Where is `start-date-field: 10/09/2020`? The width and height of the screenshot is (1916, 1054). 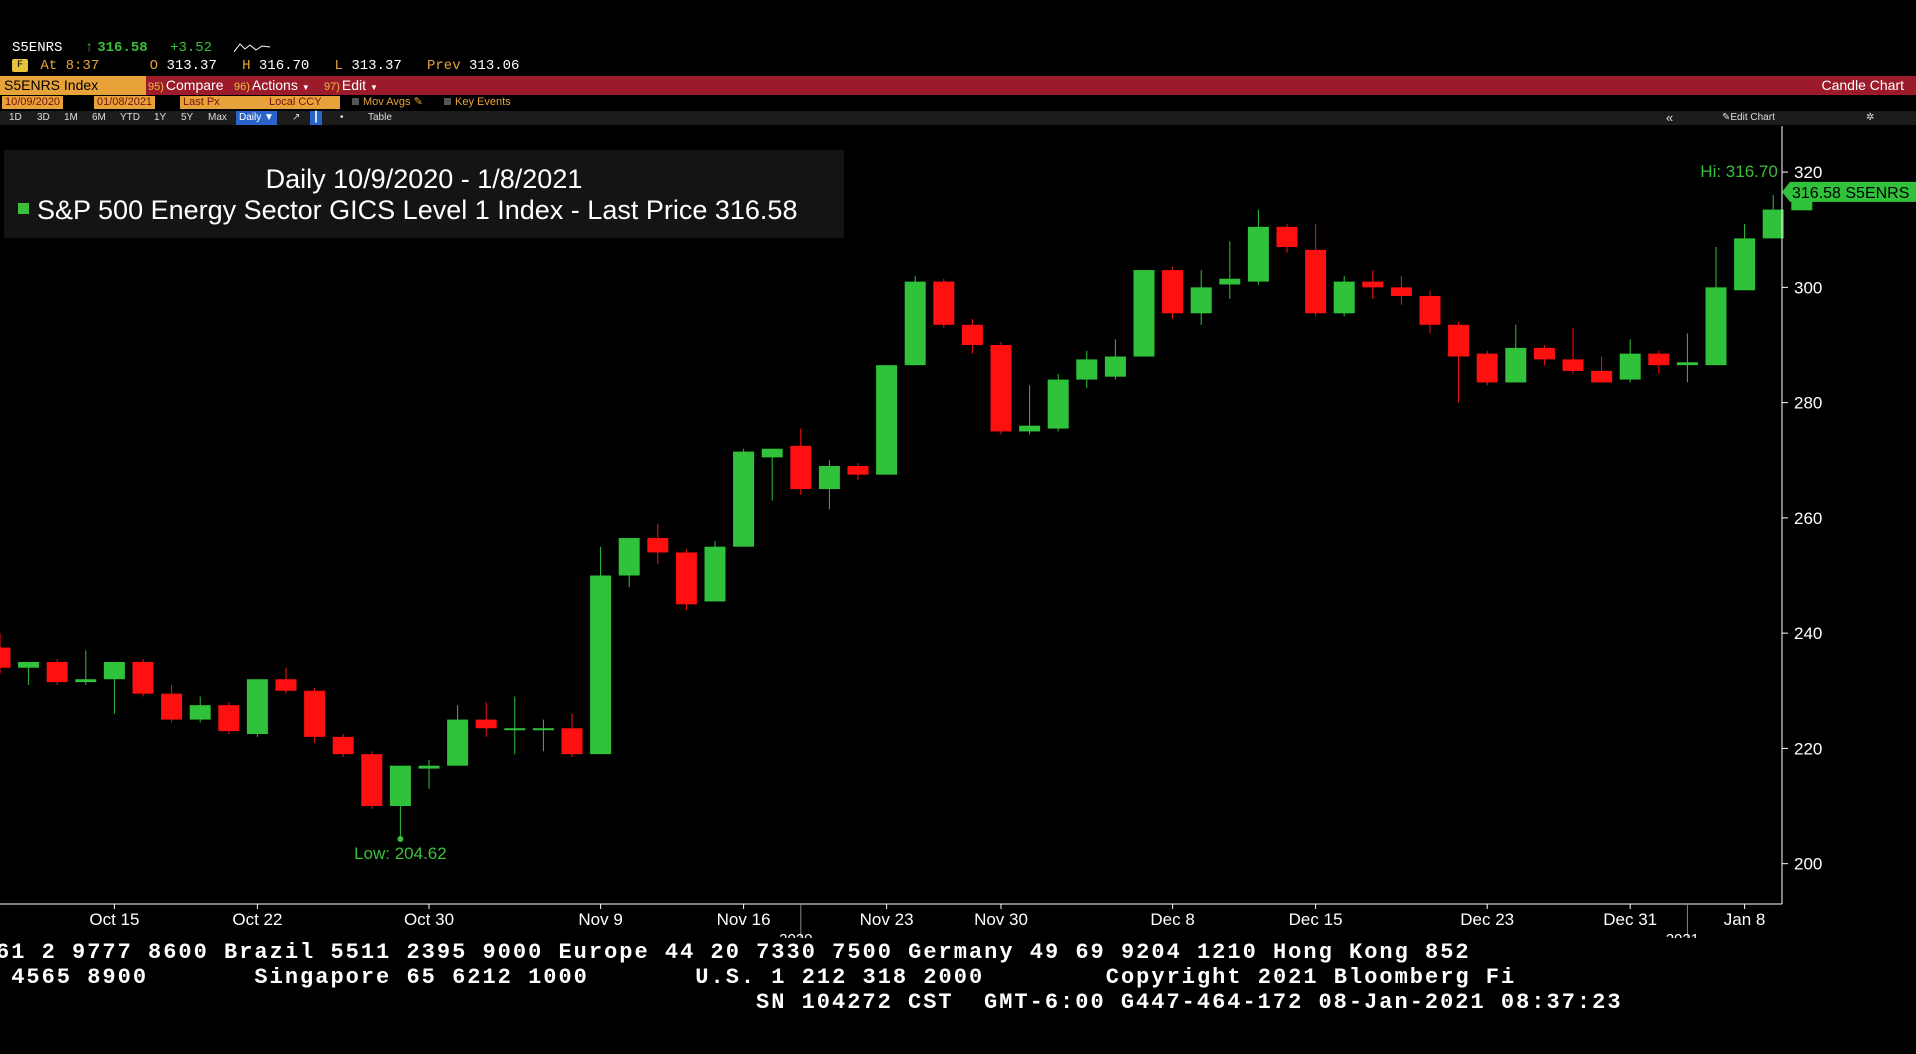
start-date-field: 10/09/2020 is located at coordinates (33, 102).